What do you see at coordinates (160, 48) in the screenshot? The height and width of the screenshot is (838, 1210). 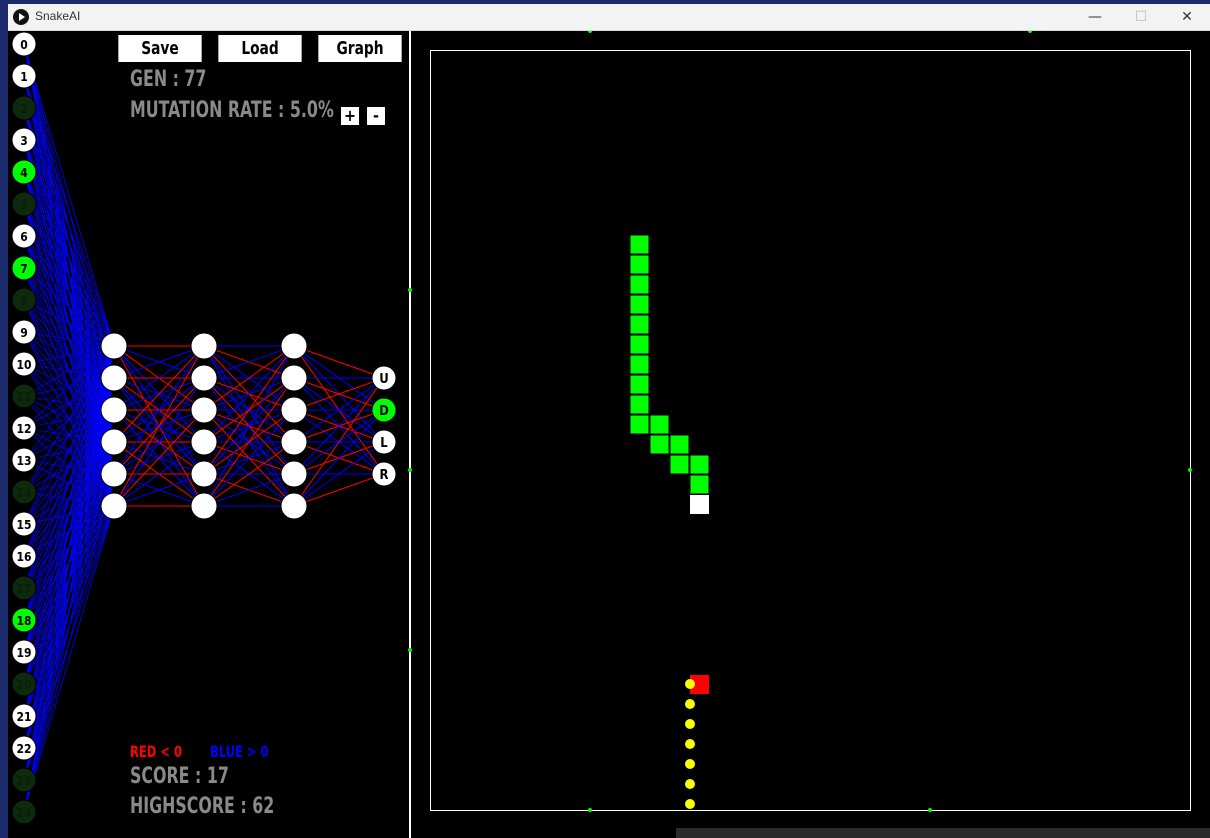 I see `save-button: Save` at bounding box center [160, 48].